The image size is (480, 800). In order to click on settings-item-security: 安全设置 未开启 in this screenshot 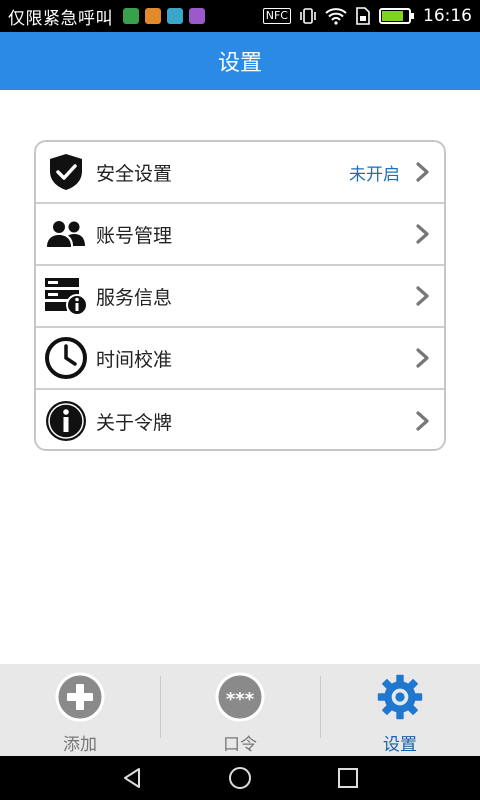, I will do `click(240, 173)`.